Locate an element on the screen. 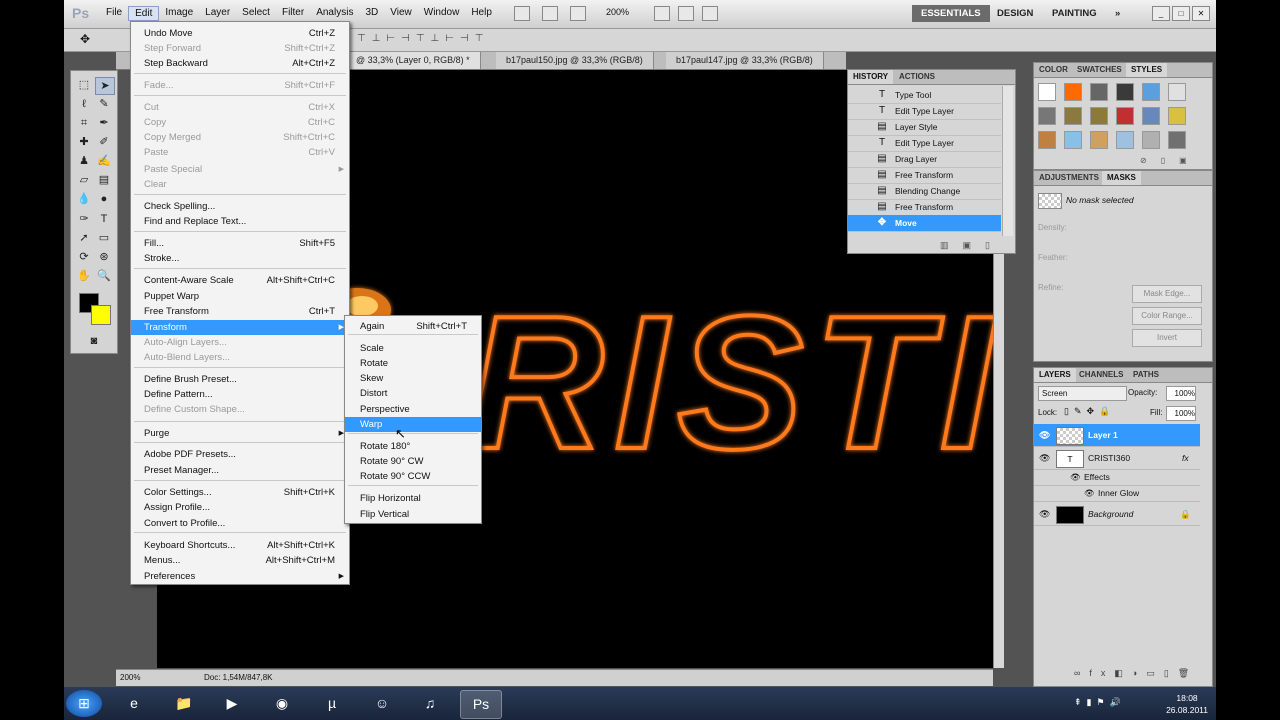  background-color-swatch is located at coordinates (101, 315).